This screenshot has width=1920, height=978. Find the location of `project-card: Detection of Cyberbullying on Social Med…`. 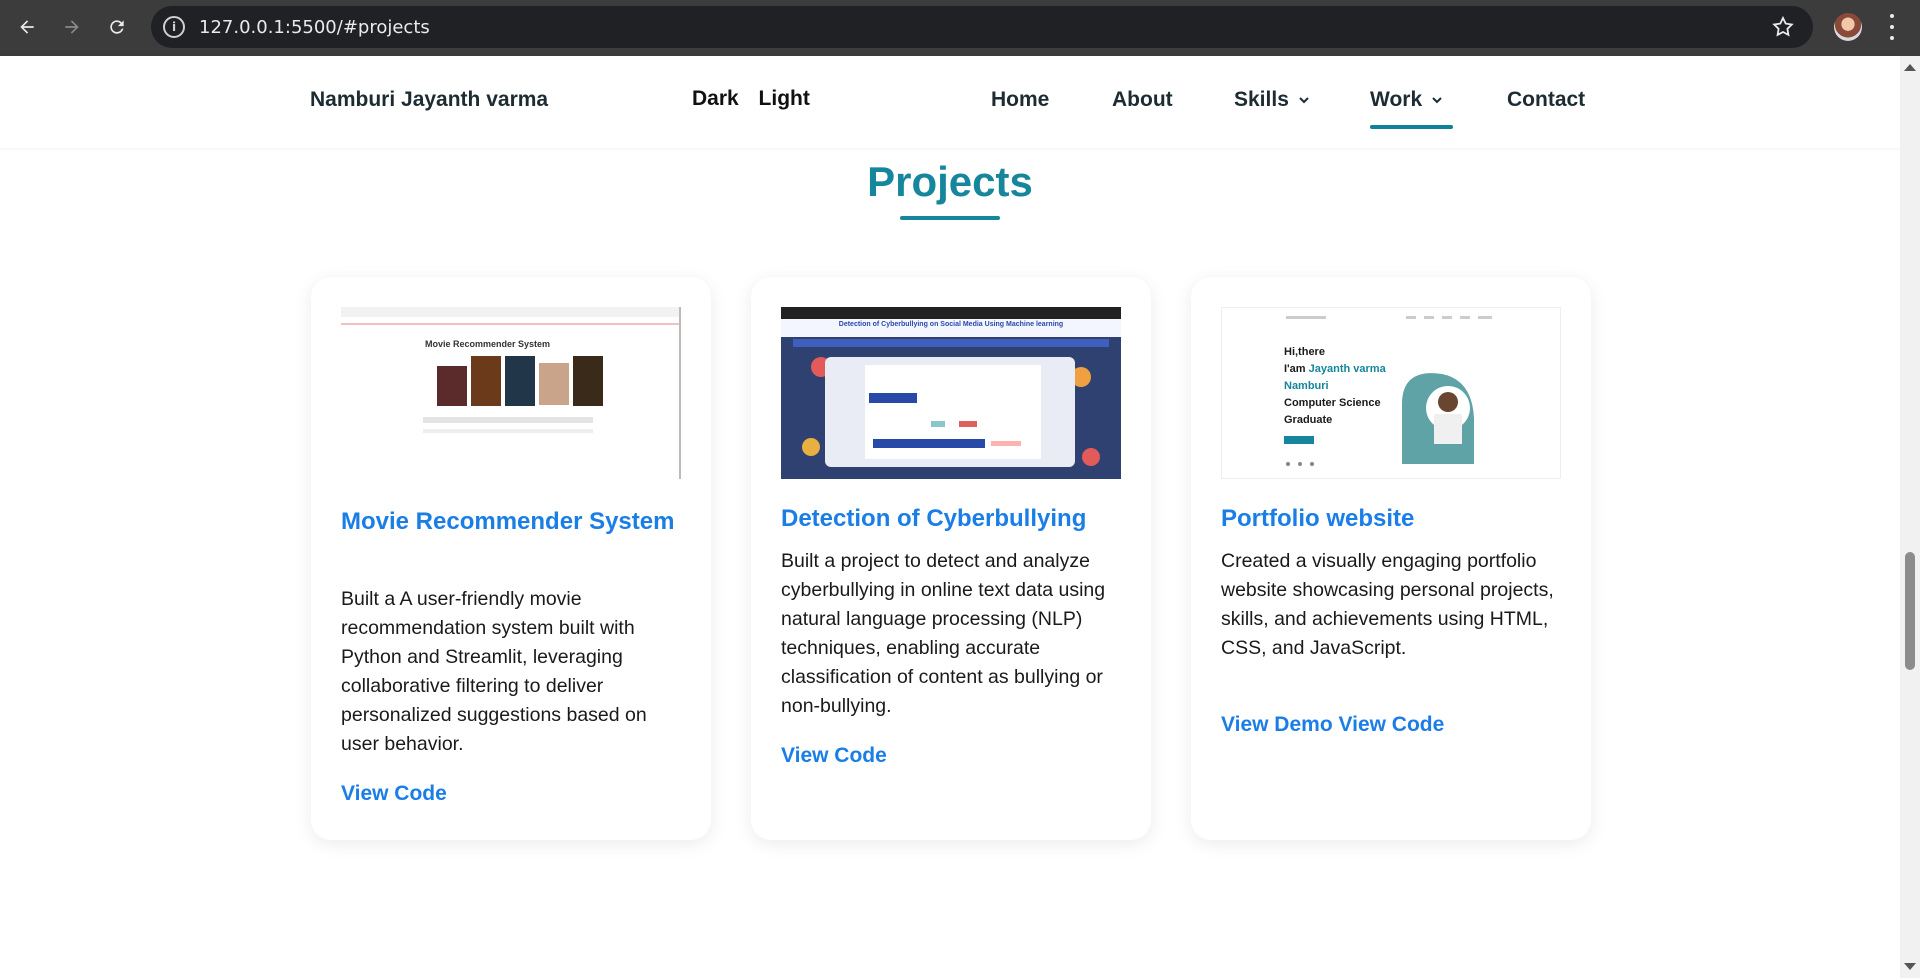

project-card: Detection of Cyberbullying on Social Med… is located at coordinates (951, 558).